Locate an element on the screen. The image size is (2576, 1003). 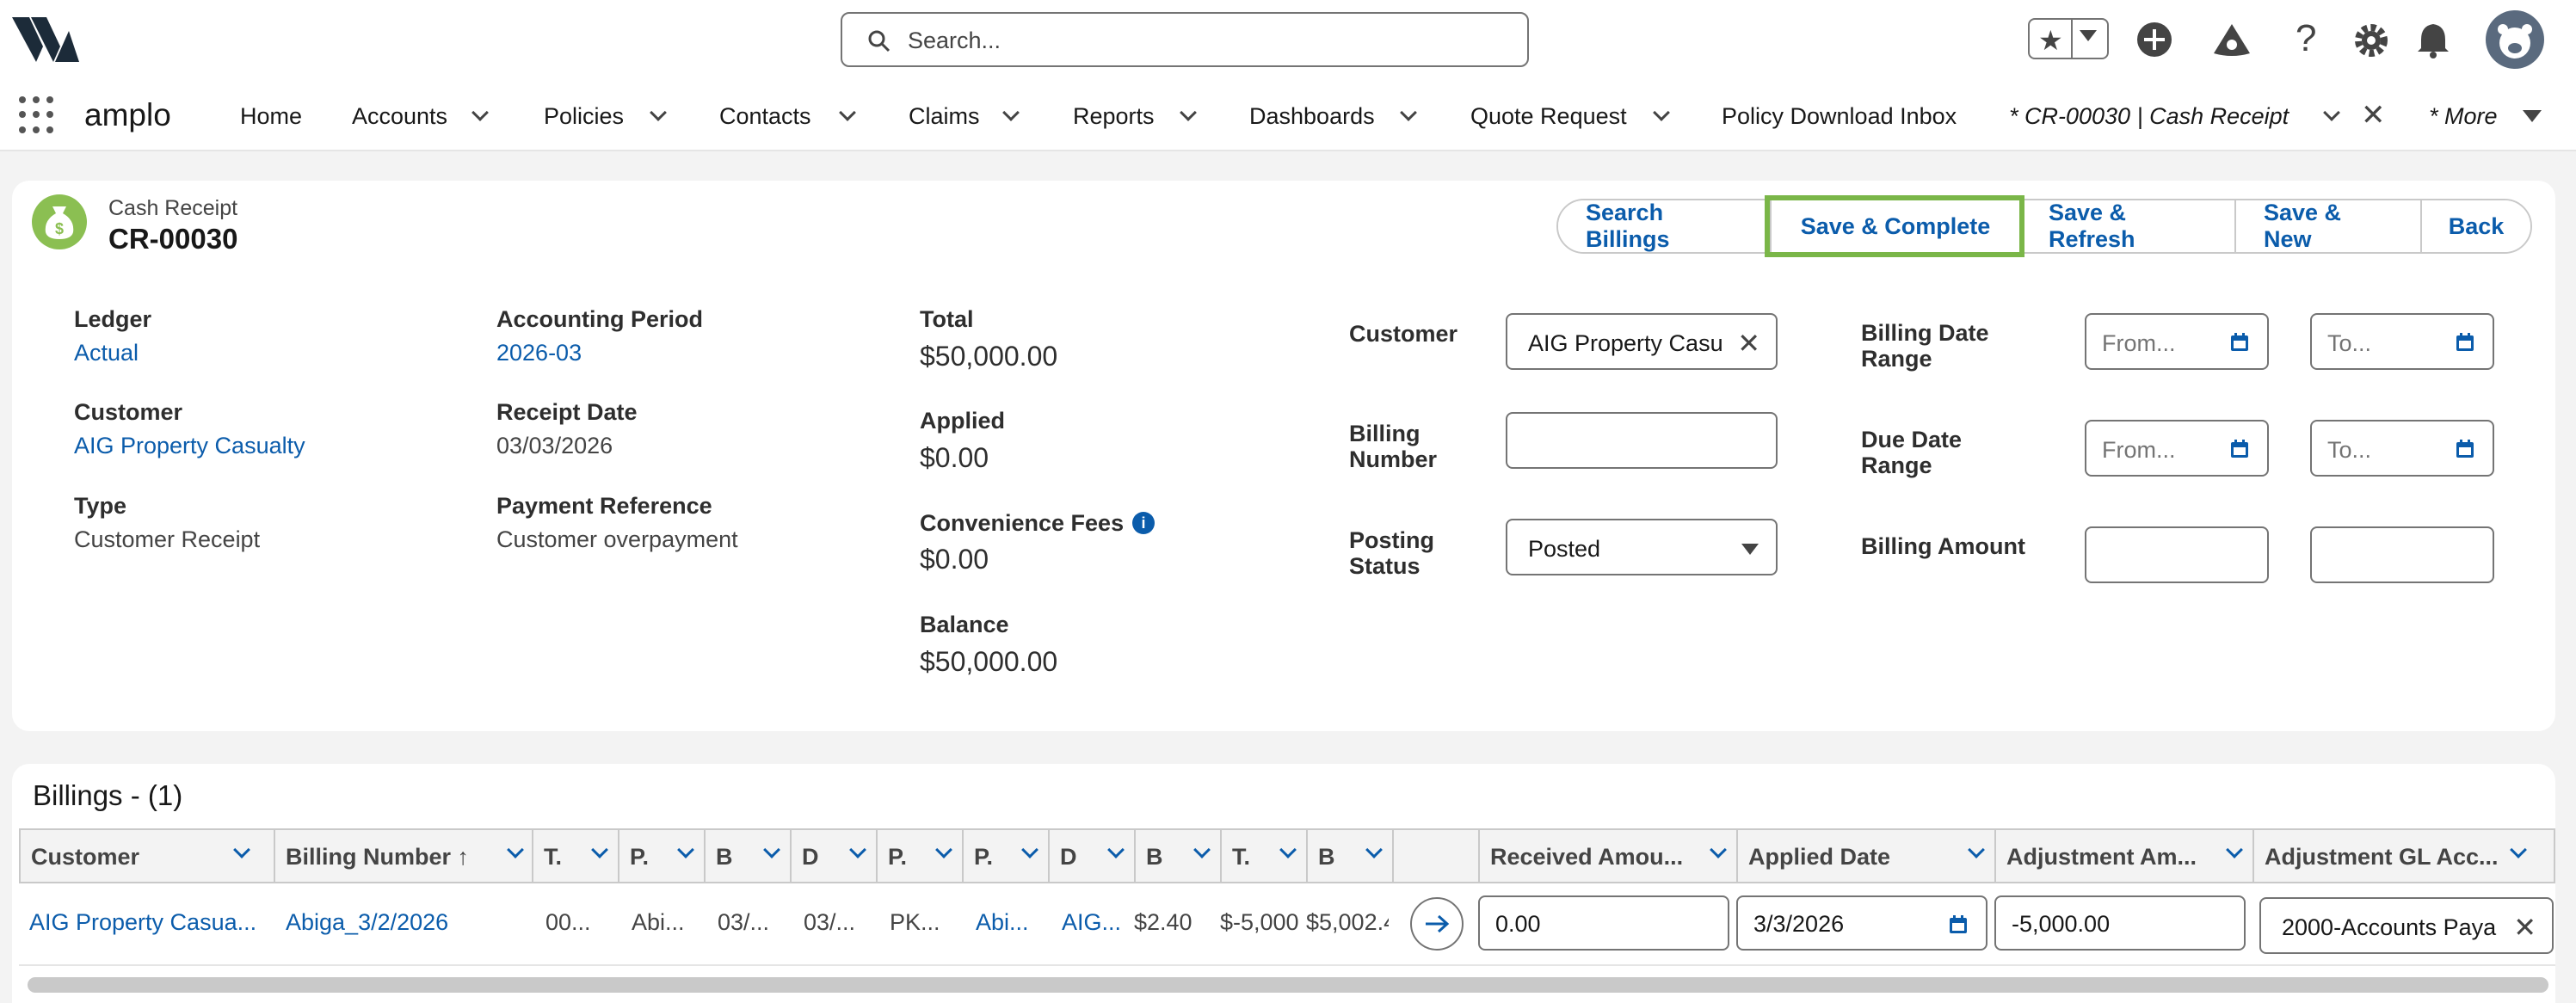
col-d2: D is located at coordinates (1093, 856).